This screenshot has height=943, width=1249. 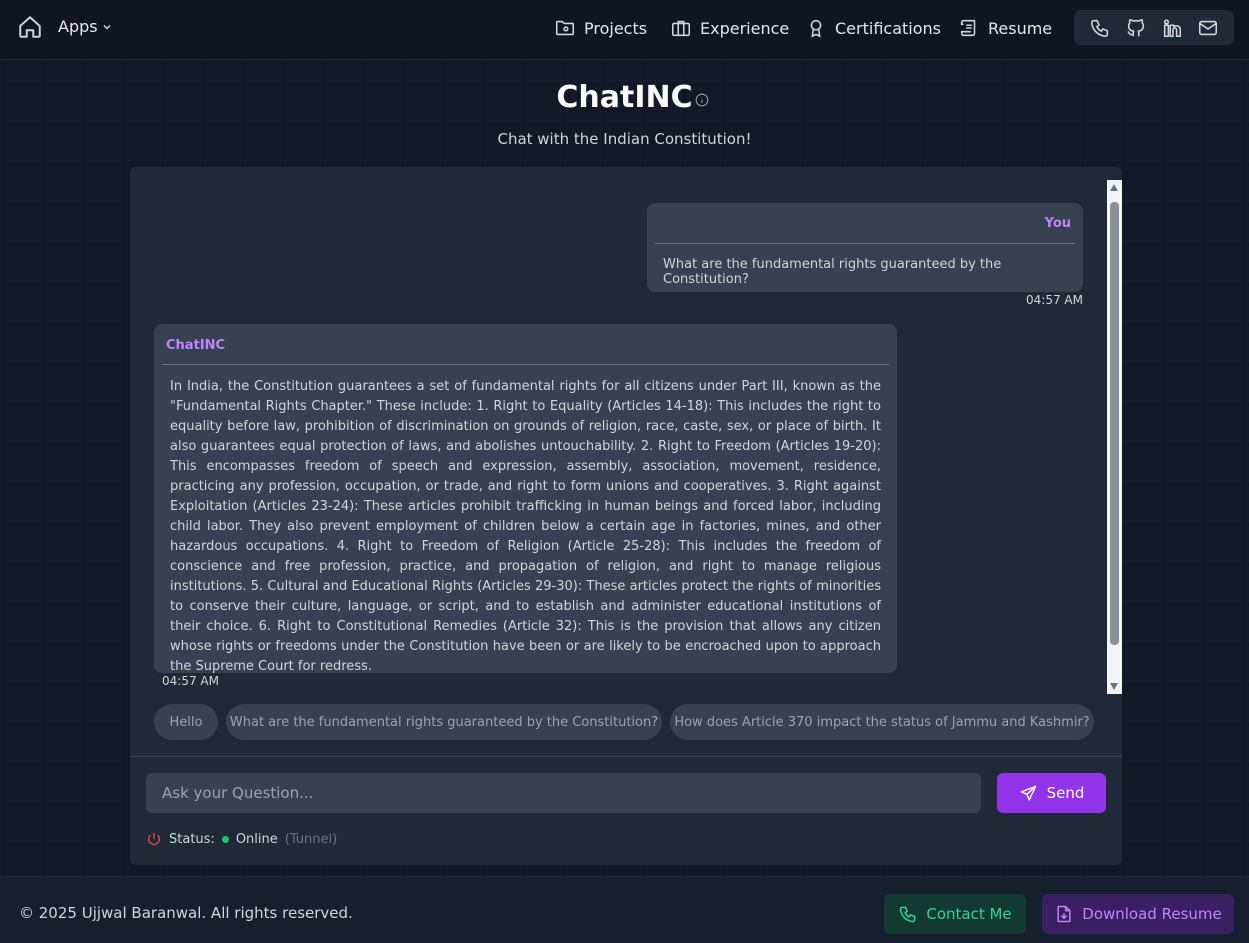 I want to click on nav-certifications-label: Certifications, so click(x=888, y=28).